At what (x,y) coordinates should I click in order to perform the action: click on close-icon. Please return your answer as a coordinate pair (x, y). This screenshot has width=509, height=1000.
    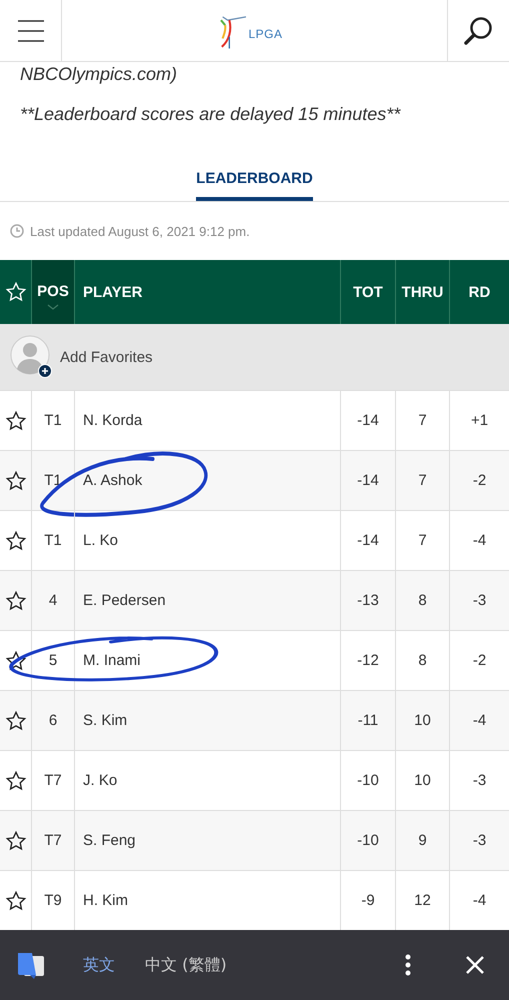
    Looking at the image, I should click on (475, 965).